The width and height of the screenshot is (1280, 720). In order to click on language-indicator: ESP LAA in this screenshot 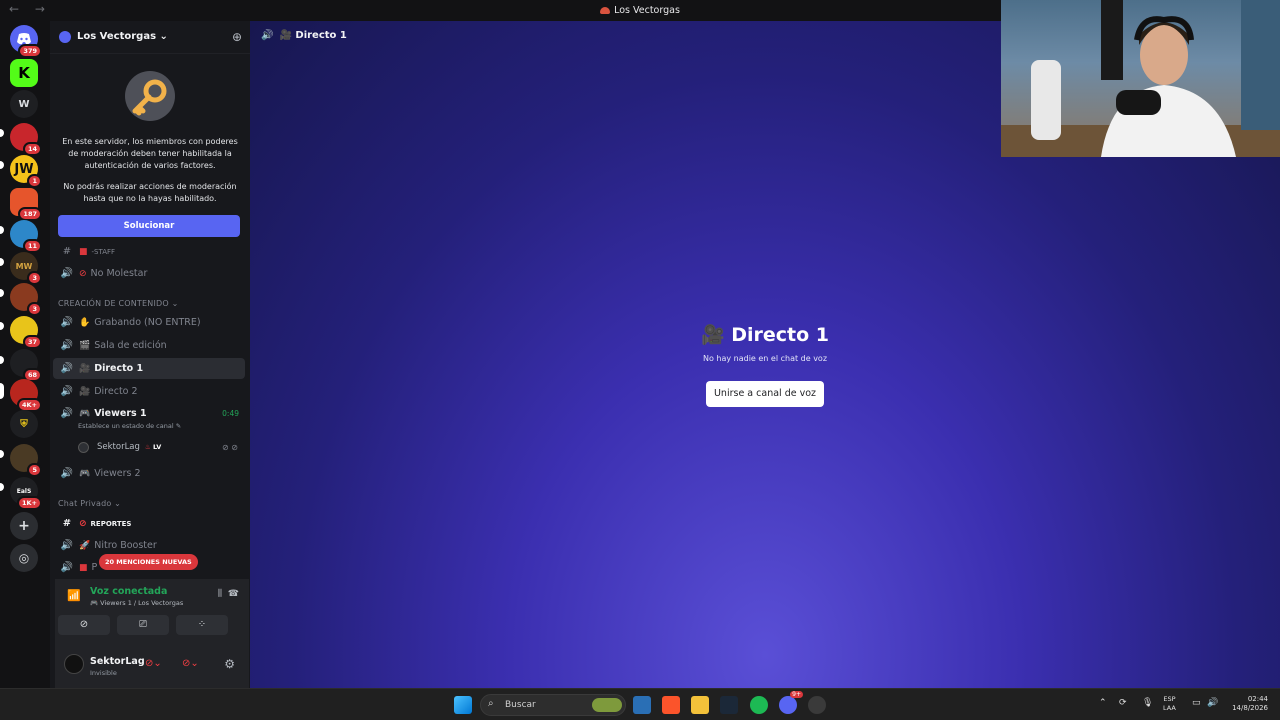, I will do `click(1169, 704)`.